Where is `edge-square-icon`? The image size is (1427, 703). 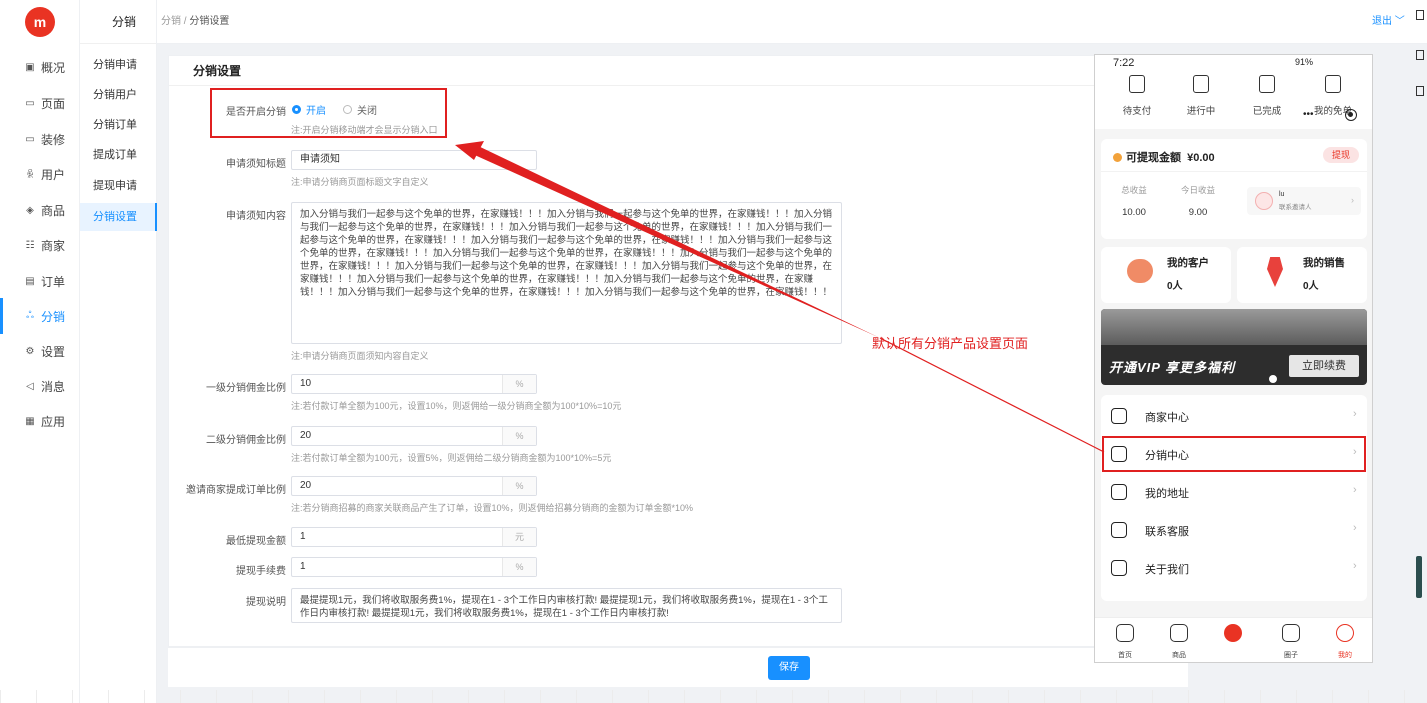
edge-square-icon is located at coordinates (1420, 55).